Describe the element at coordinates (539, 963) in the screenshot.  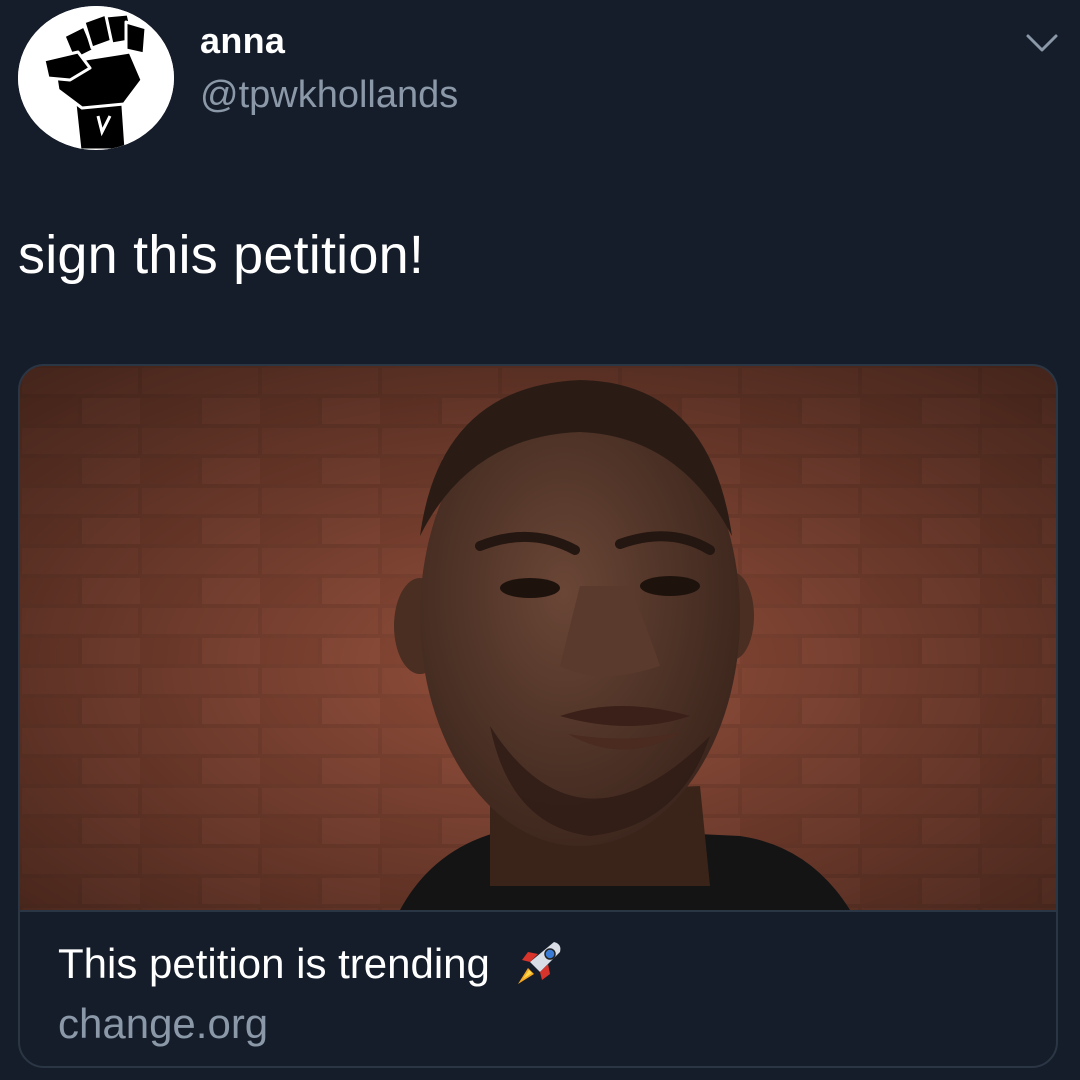
I see `rocket-icon` at that location.